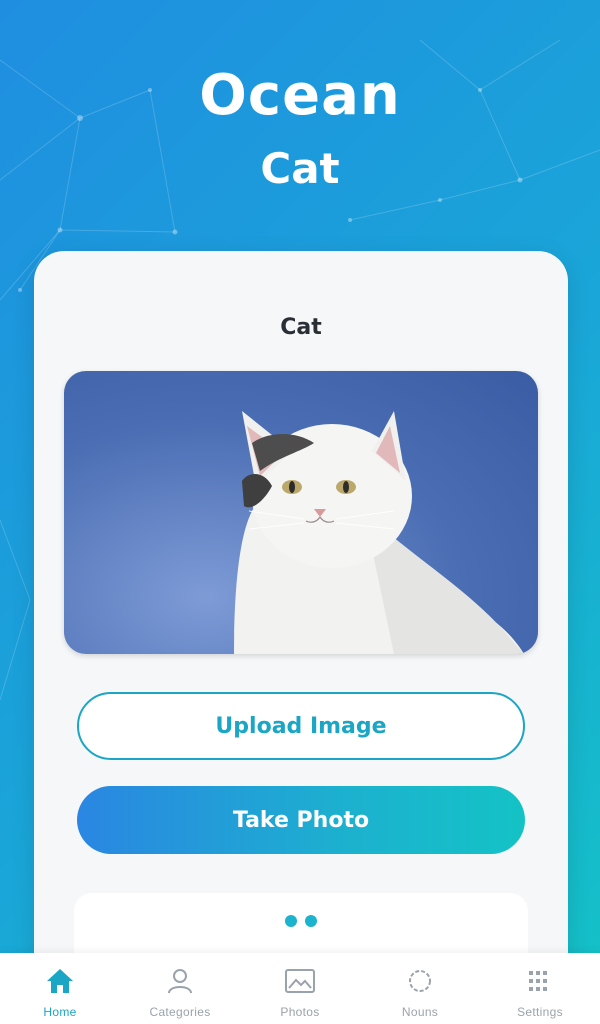 The height and width of the screenshot is (1024, 600). I want to click on bottom-navigation: Home Categories Photos Nouns Settings, so click(300, 988).